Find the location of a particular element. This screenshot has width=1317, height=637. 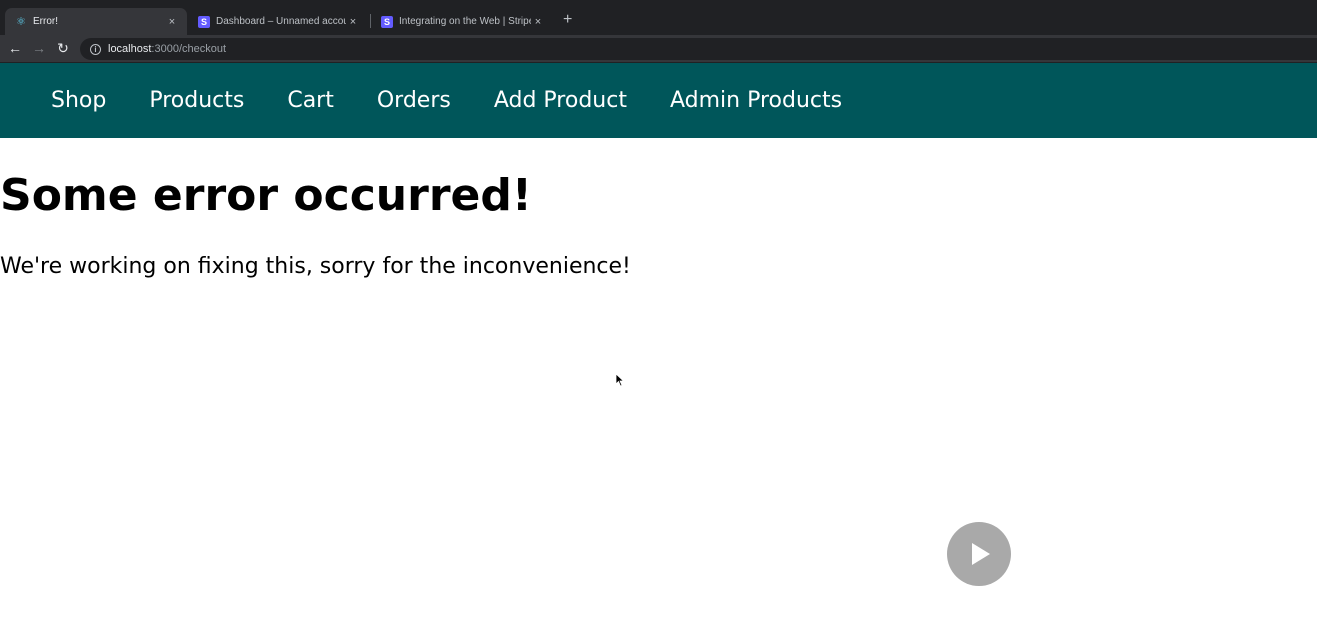

play-button is located at coordinates (979, 554).